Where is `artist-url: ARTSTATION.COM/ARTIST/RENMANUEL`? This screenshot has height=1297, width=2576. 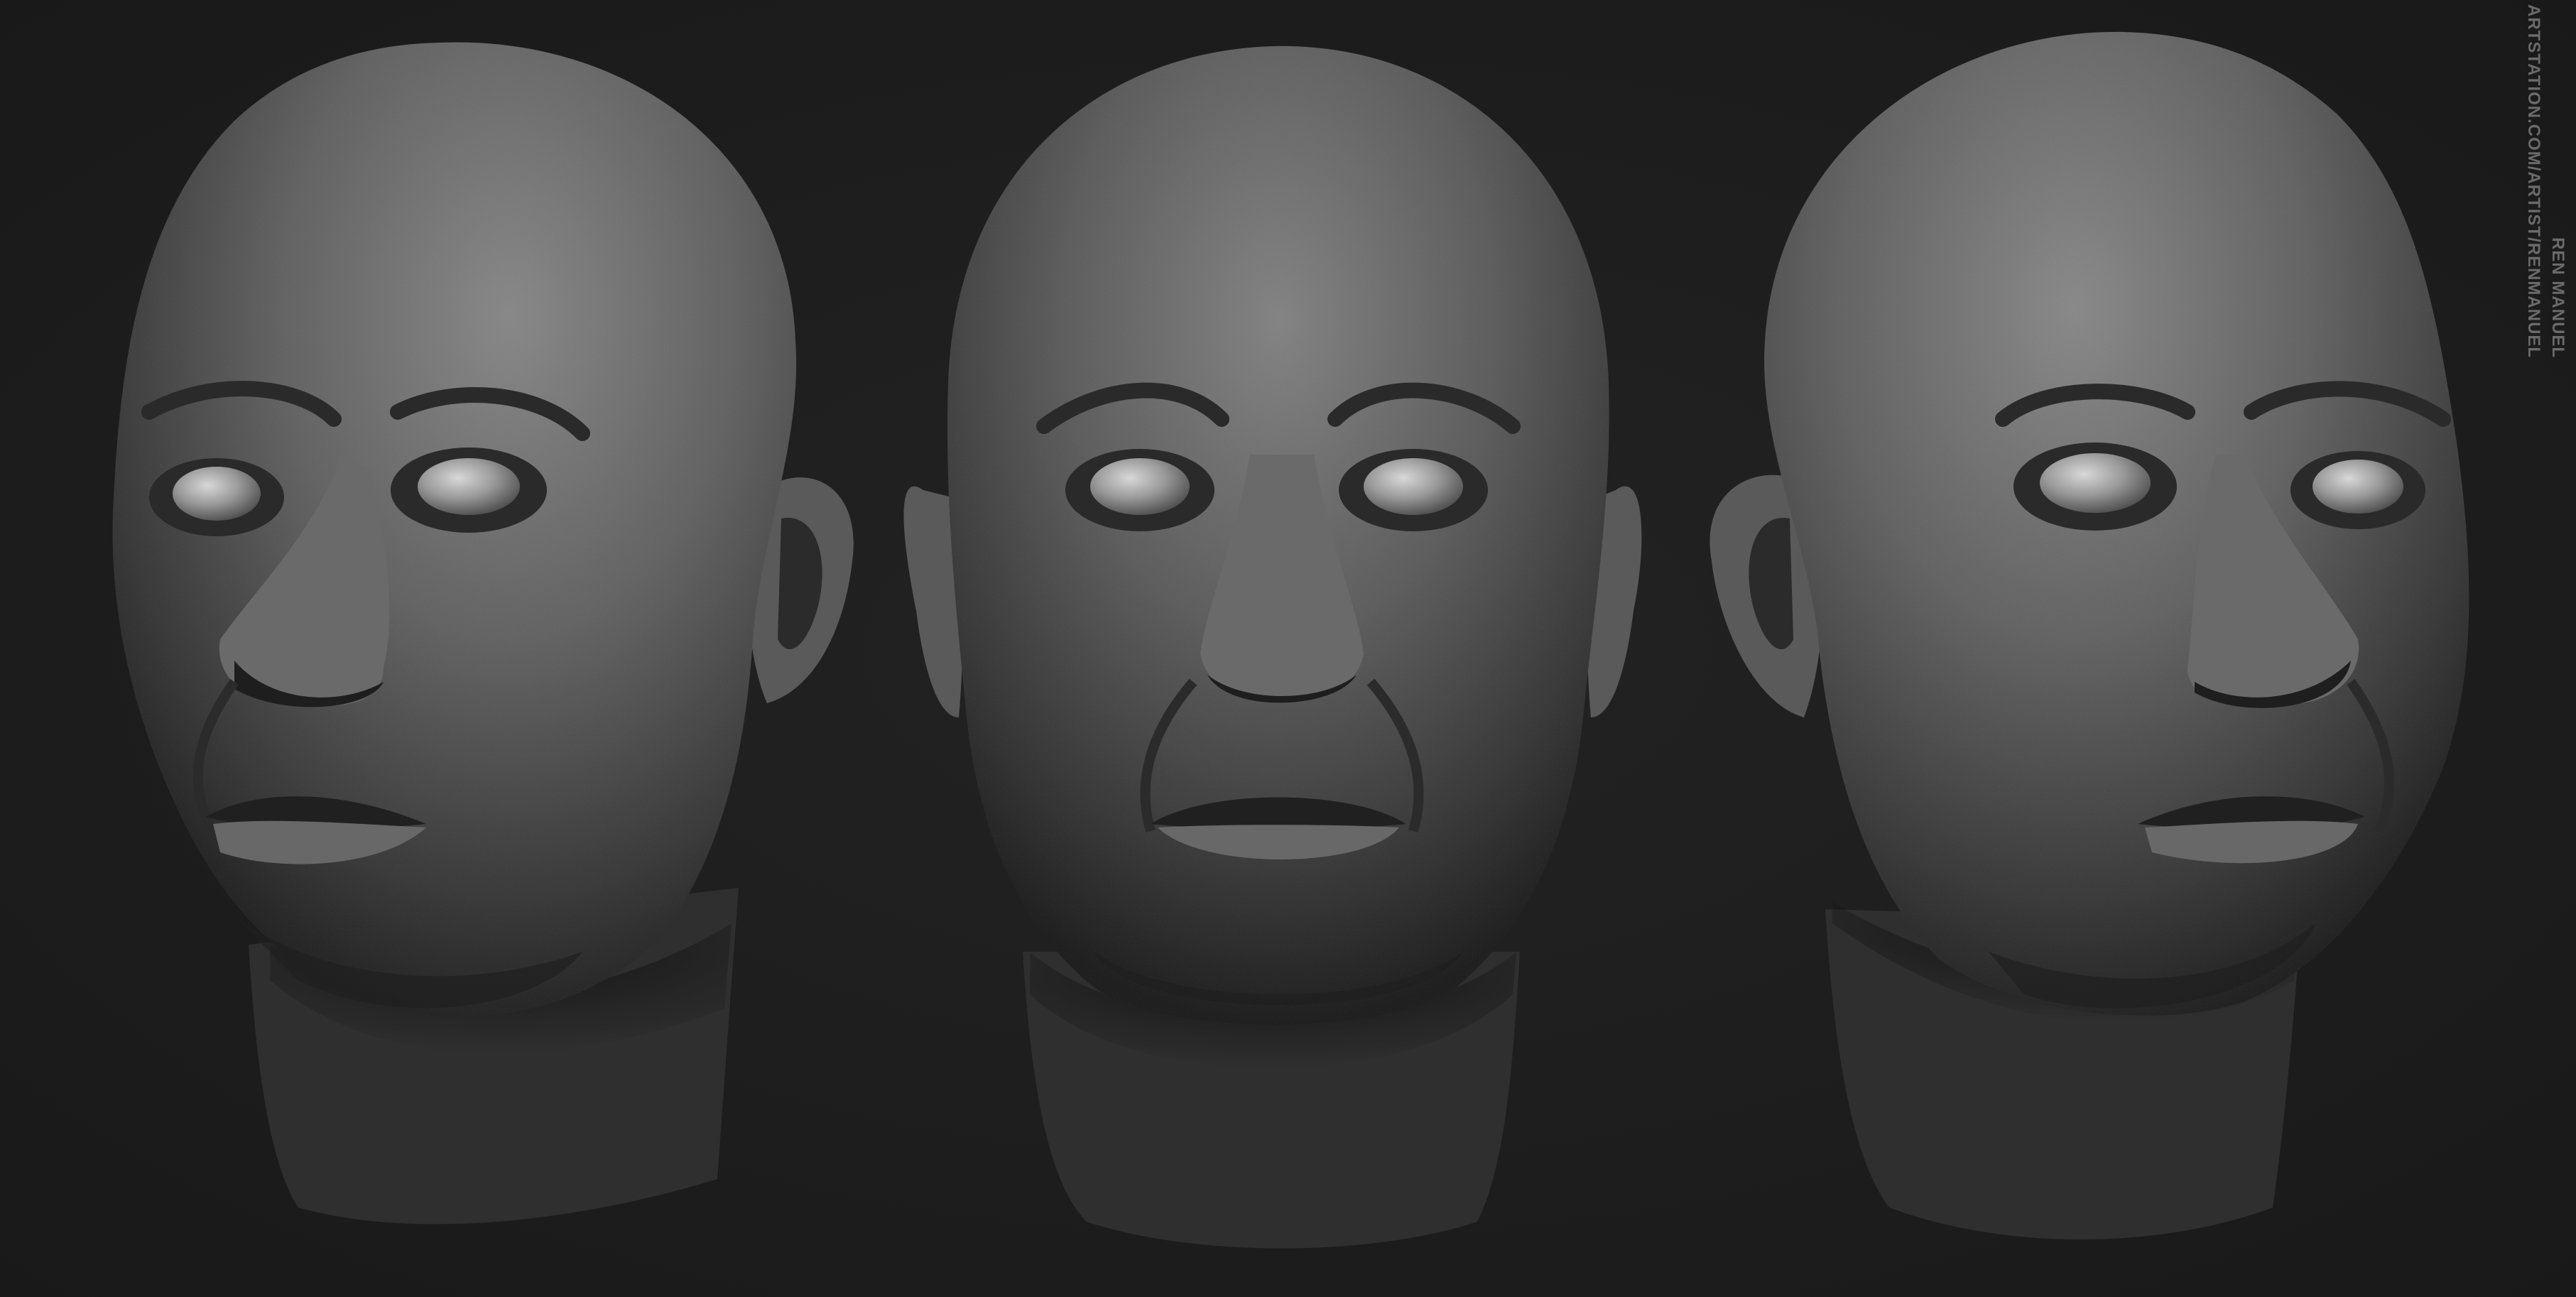 artist-url: ARTSTATION.COM/ARTIST/RENMANUEL is located at coordinates (2533, 182).